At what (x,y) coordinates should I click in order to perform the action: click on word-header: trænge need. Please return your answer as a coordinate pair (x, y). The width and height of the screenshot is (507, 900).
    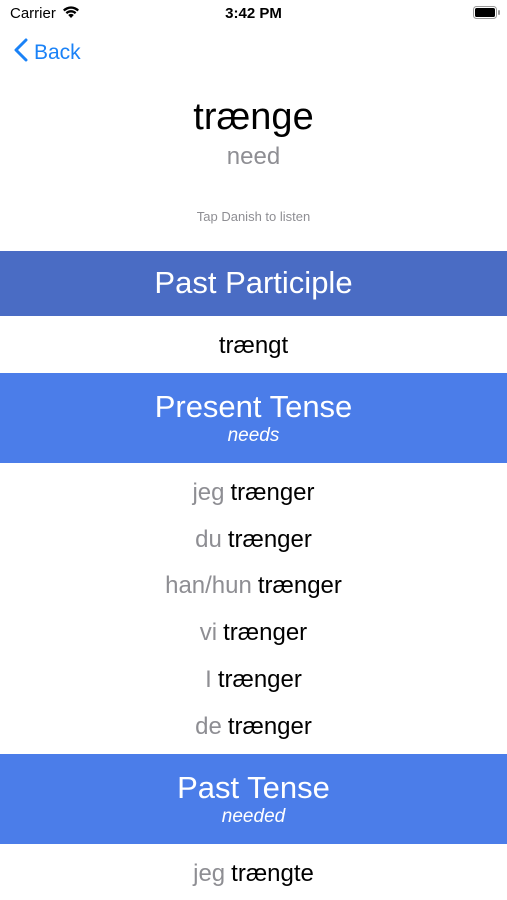
    Looking at the image, I should click on (253, 133).